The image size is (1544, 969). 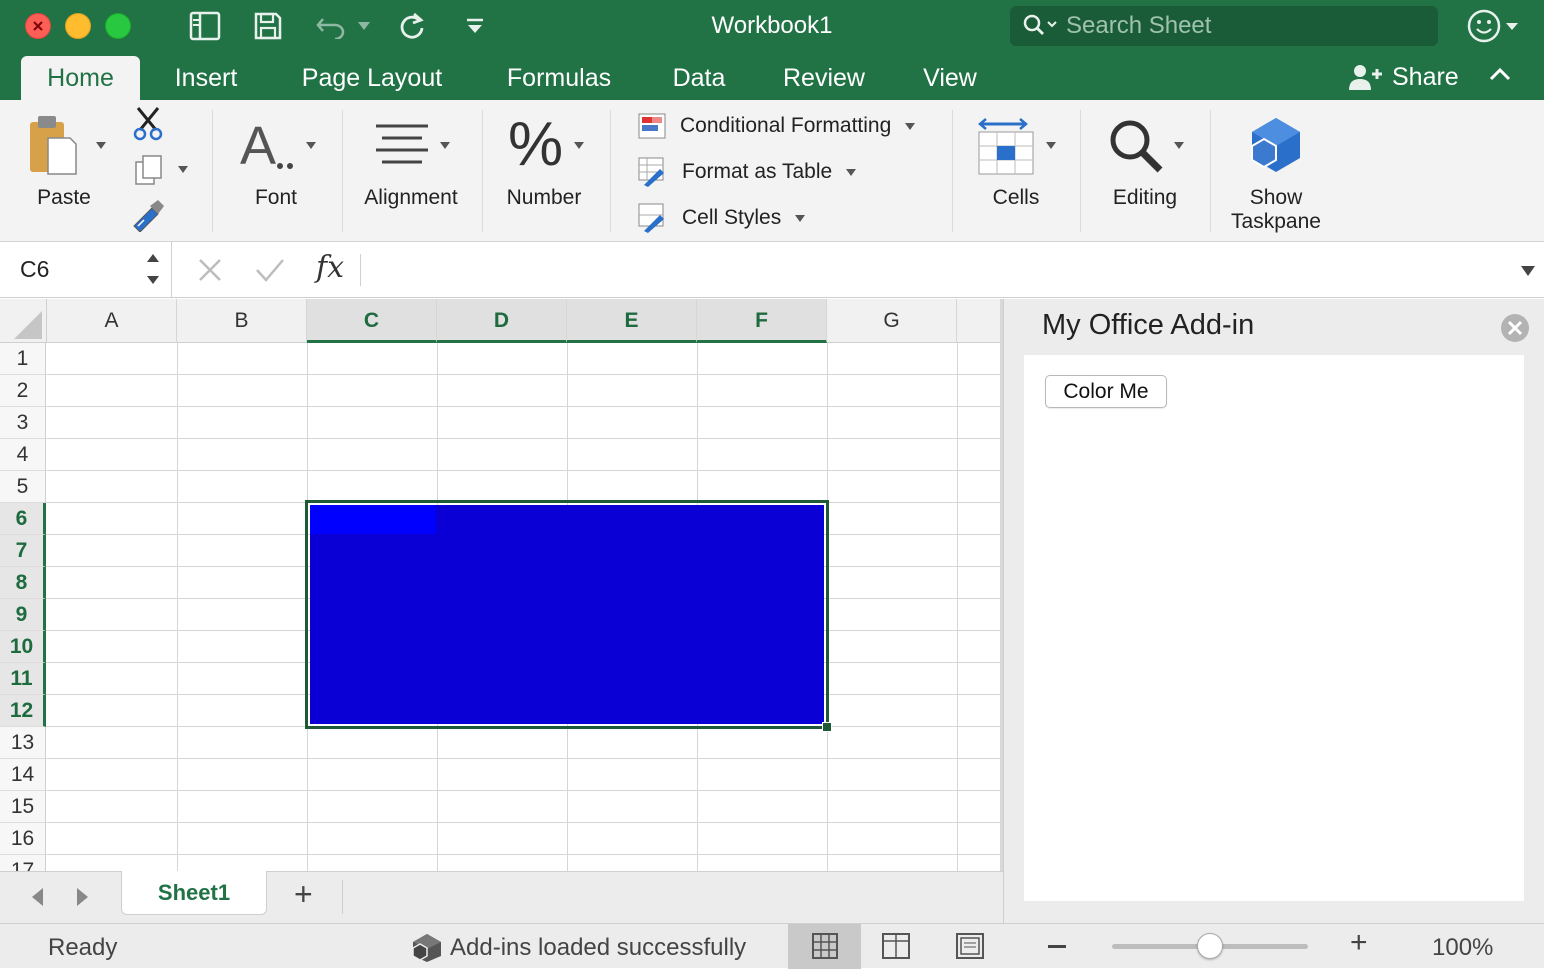 What do you see at coordinates (23, 519) in the screenshot?
I see `row-header-6: 6` at bounding box center [23, 519].